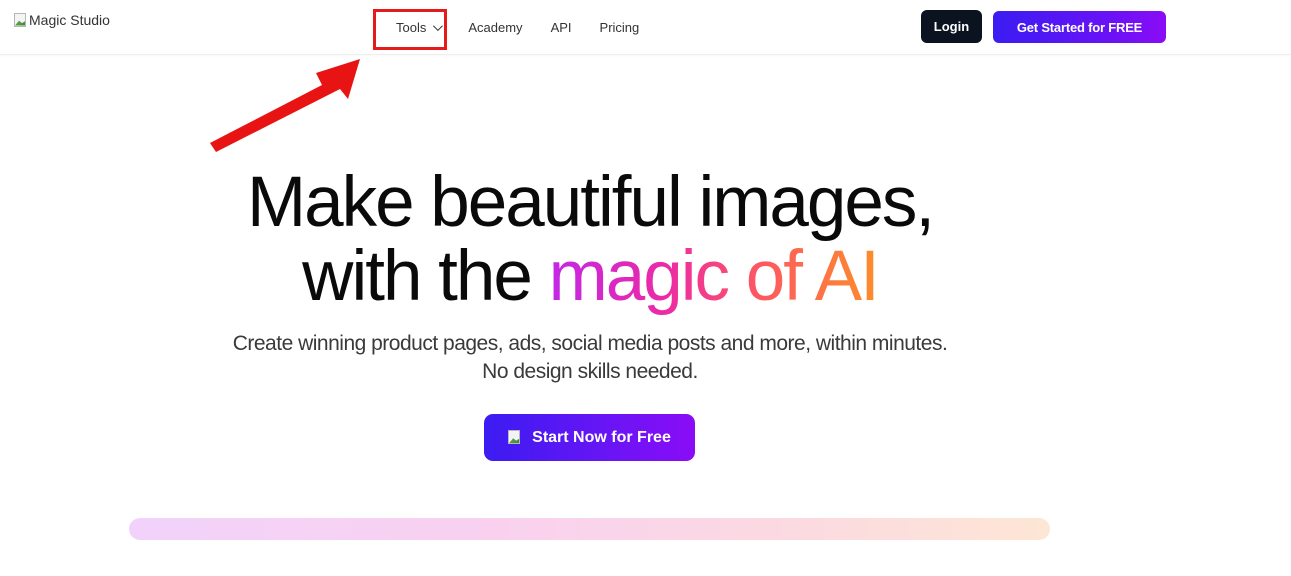 This screenshot has width=1291, height=576. I want to click on menu-item-label: Pricing, so click(619, 27).